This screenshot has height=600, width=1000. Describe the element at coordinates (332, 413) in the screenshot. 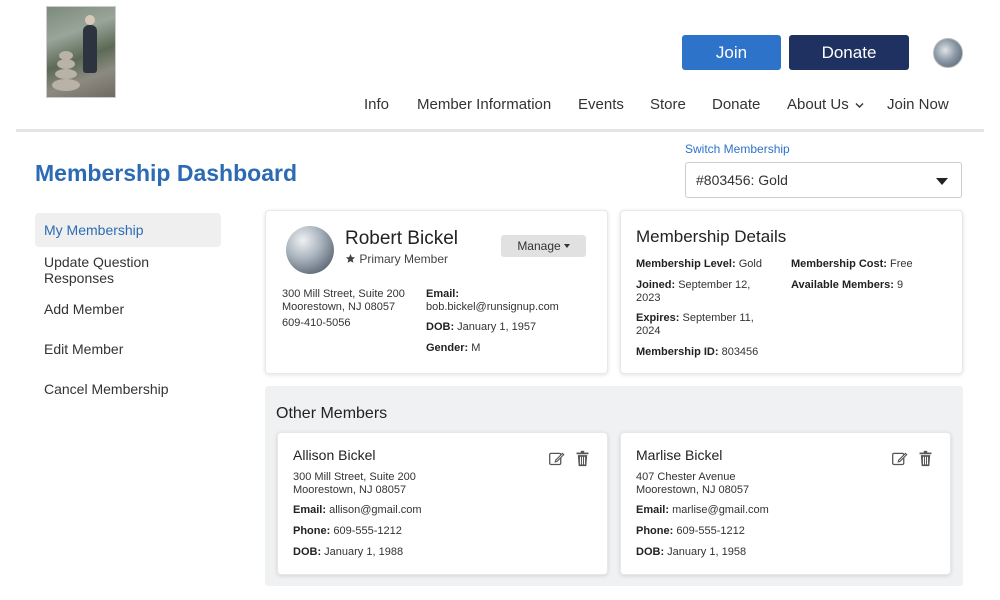

I see `other-members-title: Other Members` at that location.